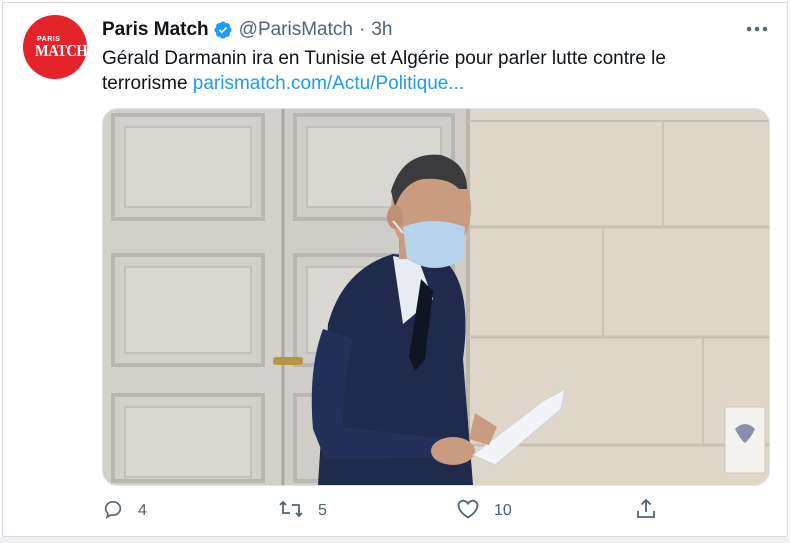  Describe the element at coordinates (381, 30) in the screenshot. I see `timestamp: 3h` at that location.